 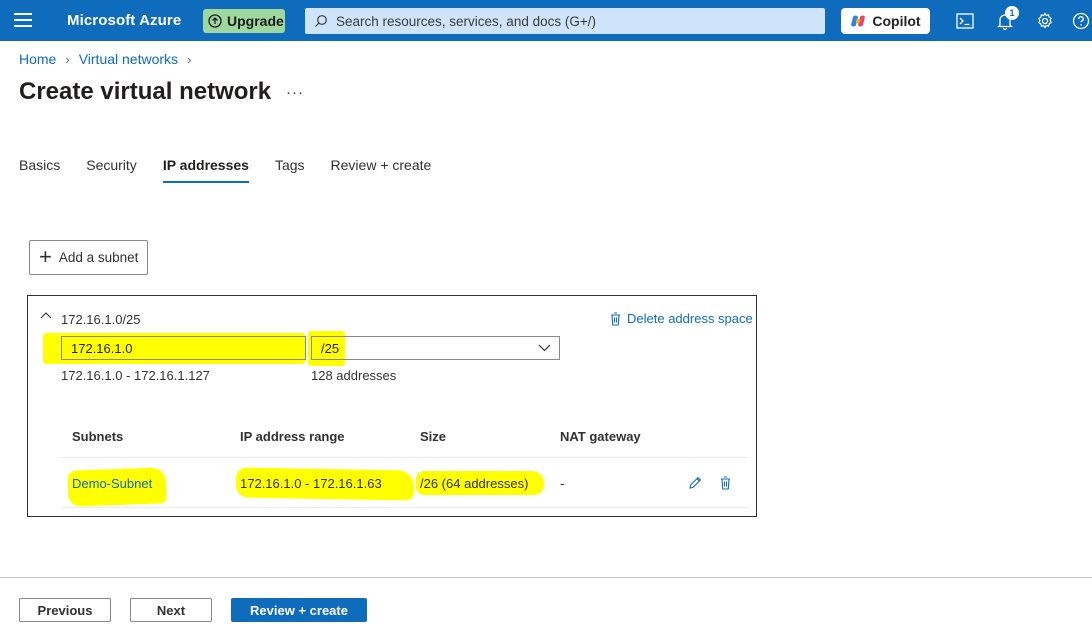 I want to click on chevron-up-icon, so click(x=46, y=315).